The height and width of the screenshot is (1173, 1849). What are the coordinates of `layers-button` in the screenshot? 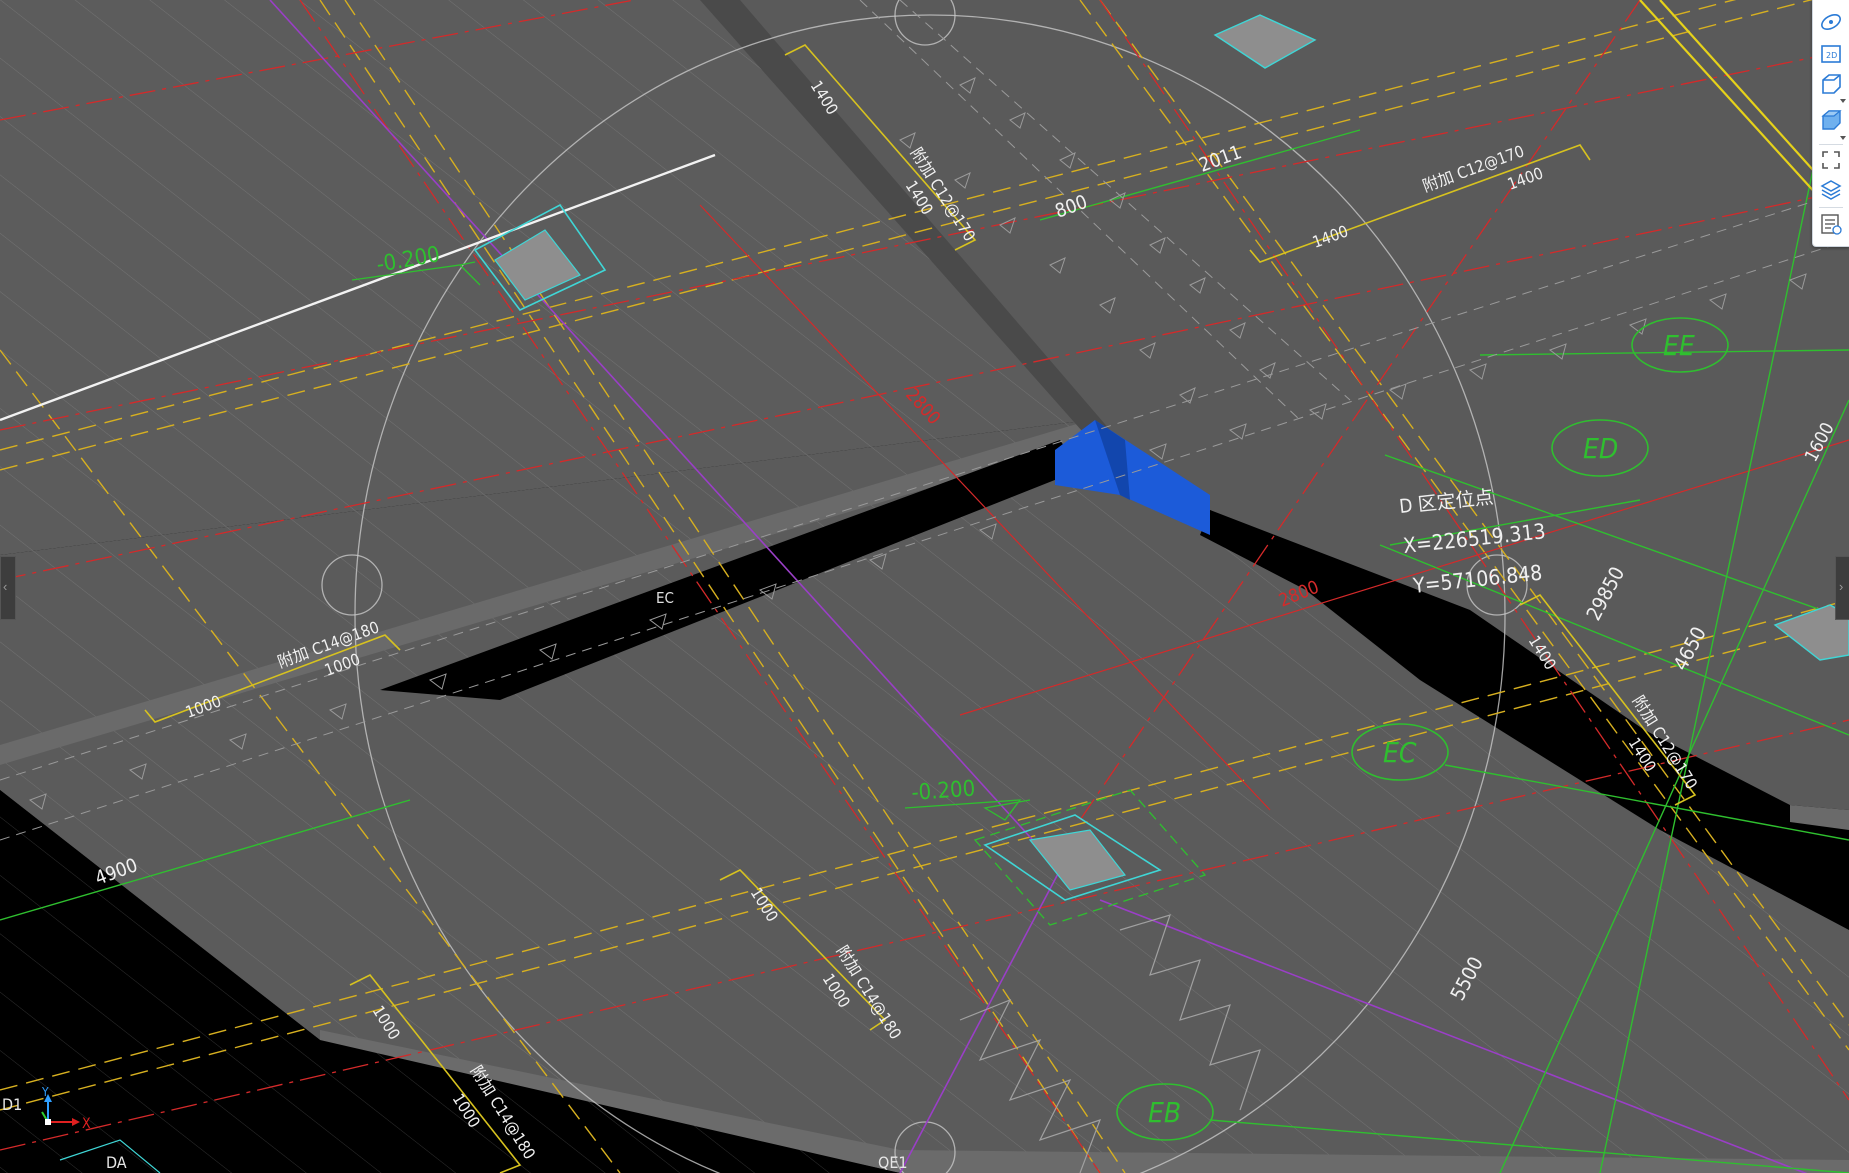 It's located at (1831, 190).